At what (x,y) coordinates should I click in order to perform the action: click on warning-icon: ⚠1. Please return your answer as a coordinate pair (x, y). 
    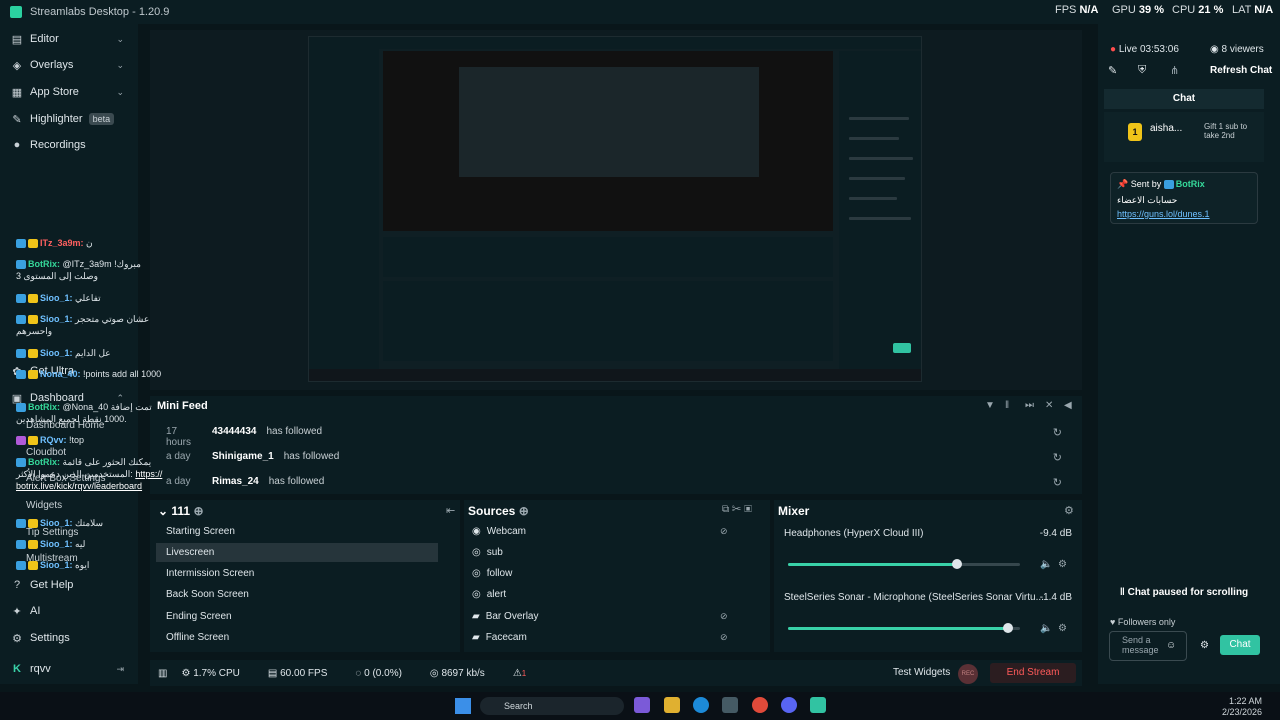
    Looking at the image, I should click on (526, 673).